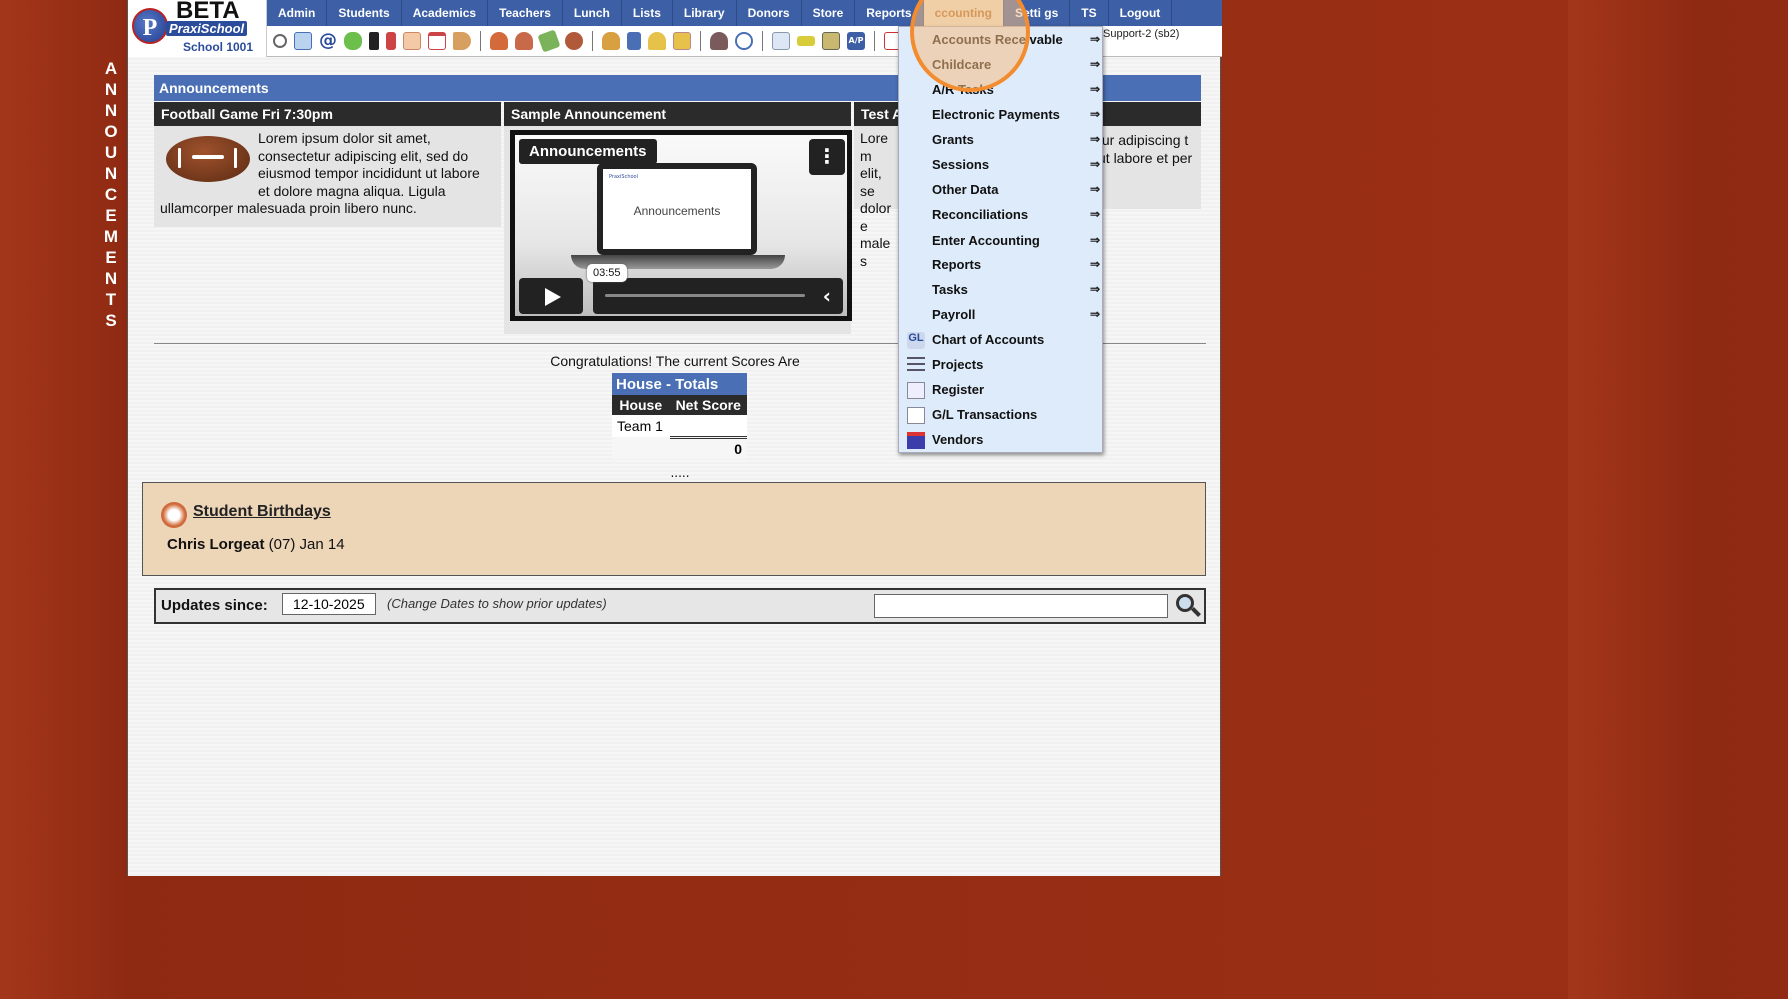 Image resolution: width=1788 pixels, height=999 pixels. I want to click on bookmark-icon, so click(391, 41).